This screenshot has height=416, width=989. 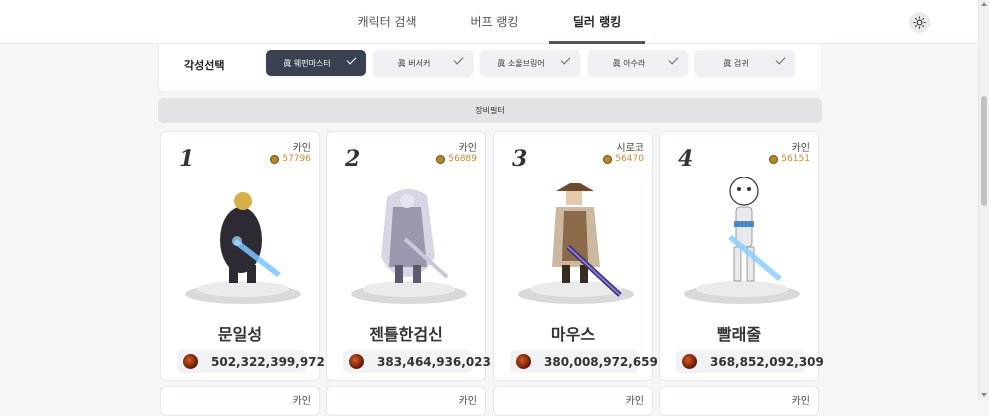 What do you see at coordinates (984, 4) in the screenshot?
I see `scroll-up-arrow-icon` at bounding box center [984, 4].